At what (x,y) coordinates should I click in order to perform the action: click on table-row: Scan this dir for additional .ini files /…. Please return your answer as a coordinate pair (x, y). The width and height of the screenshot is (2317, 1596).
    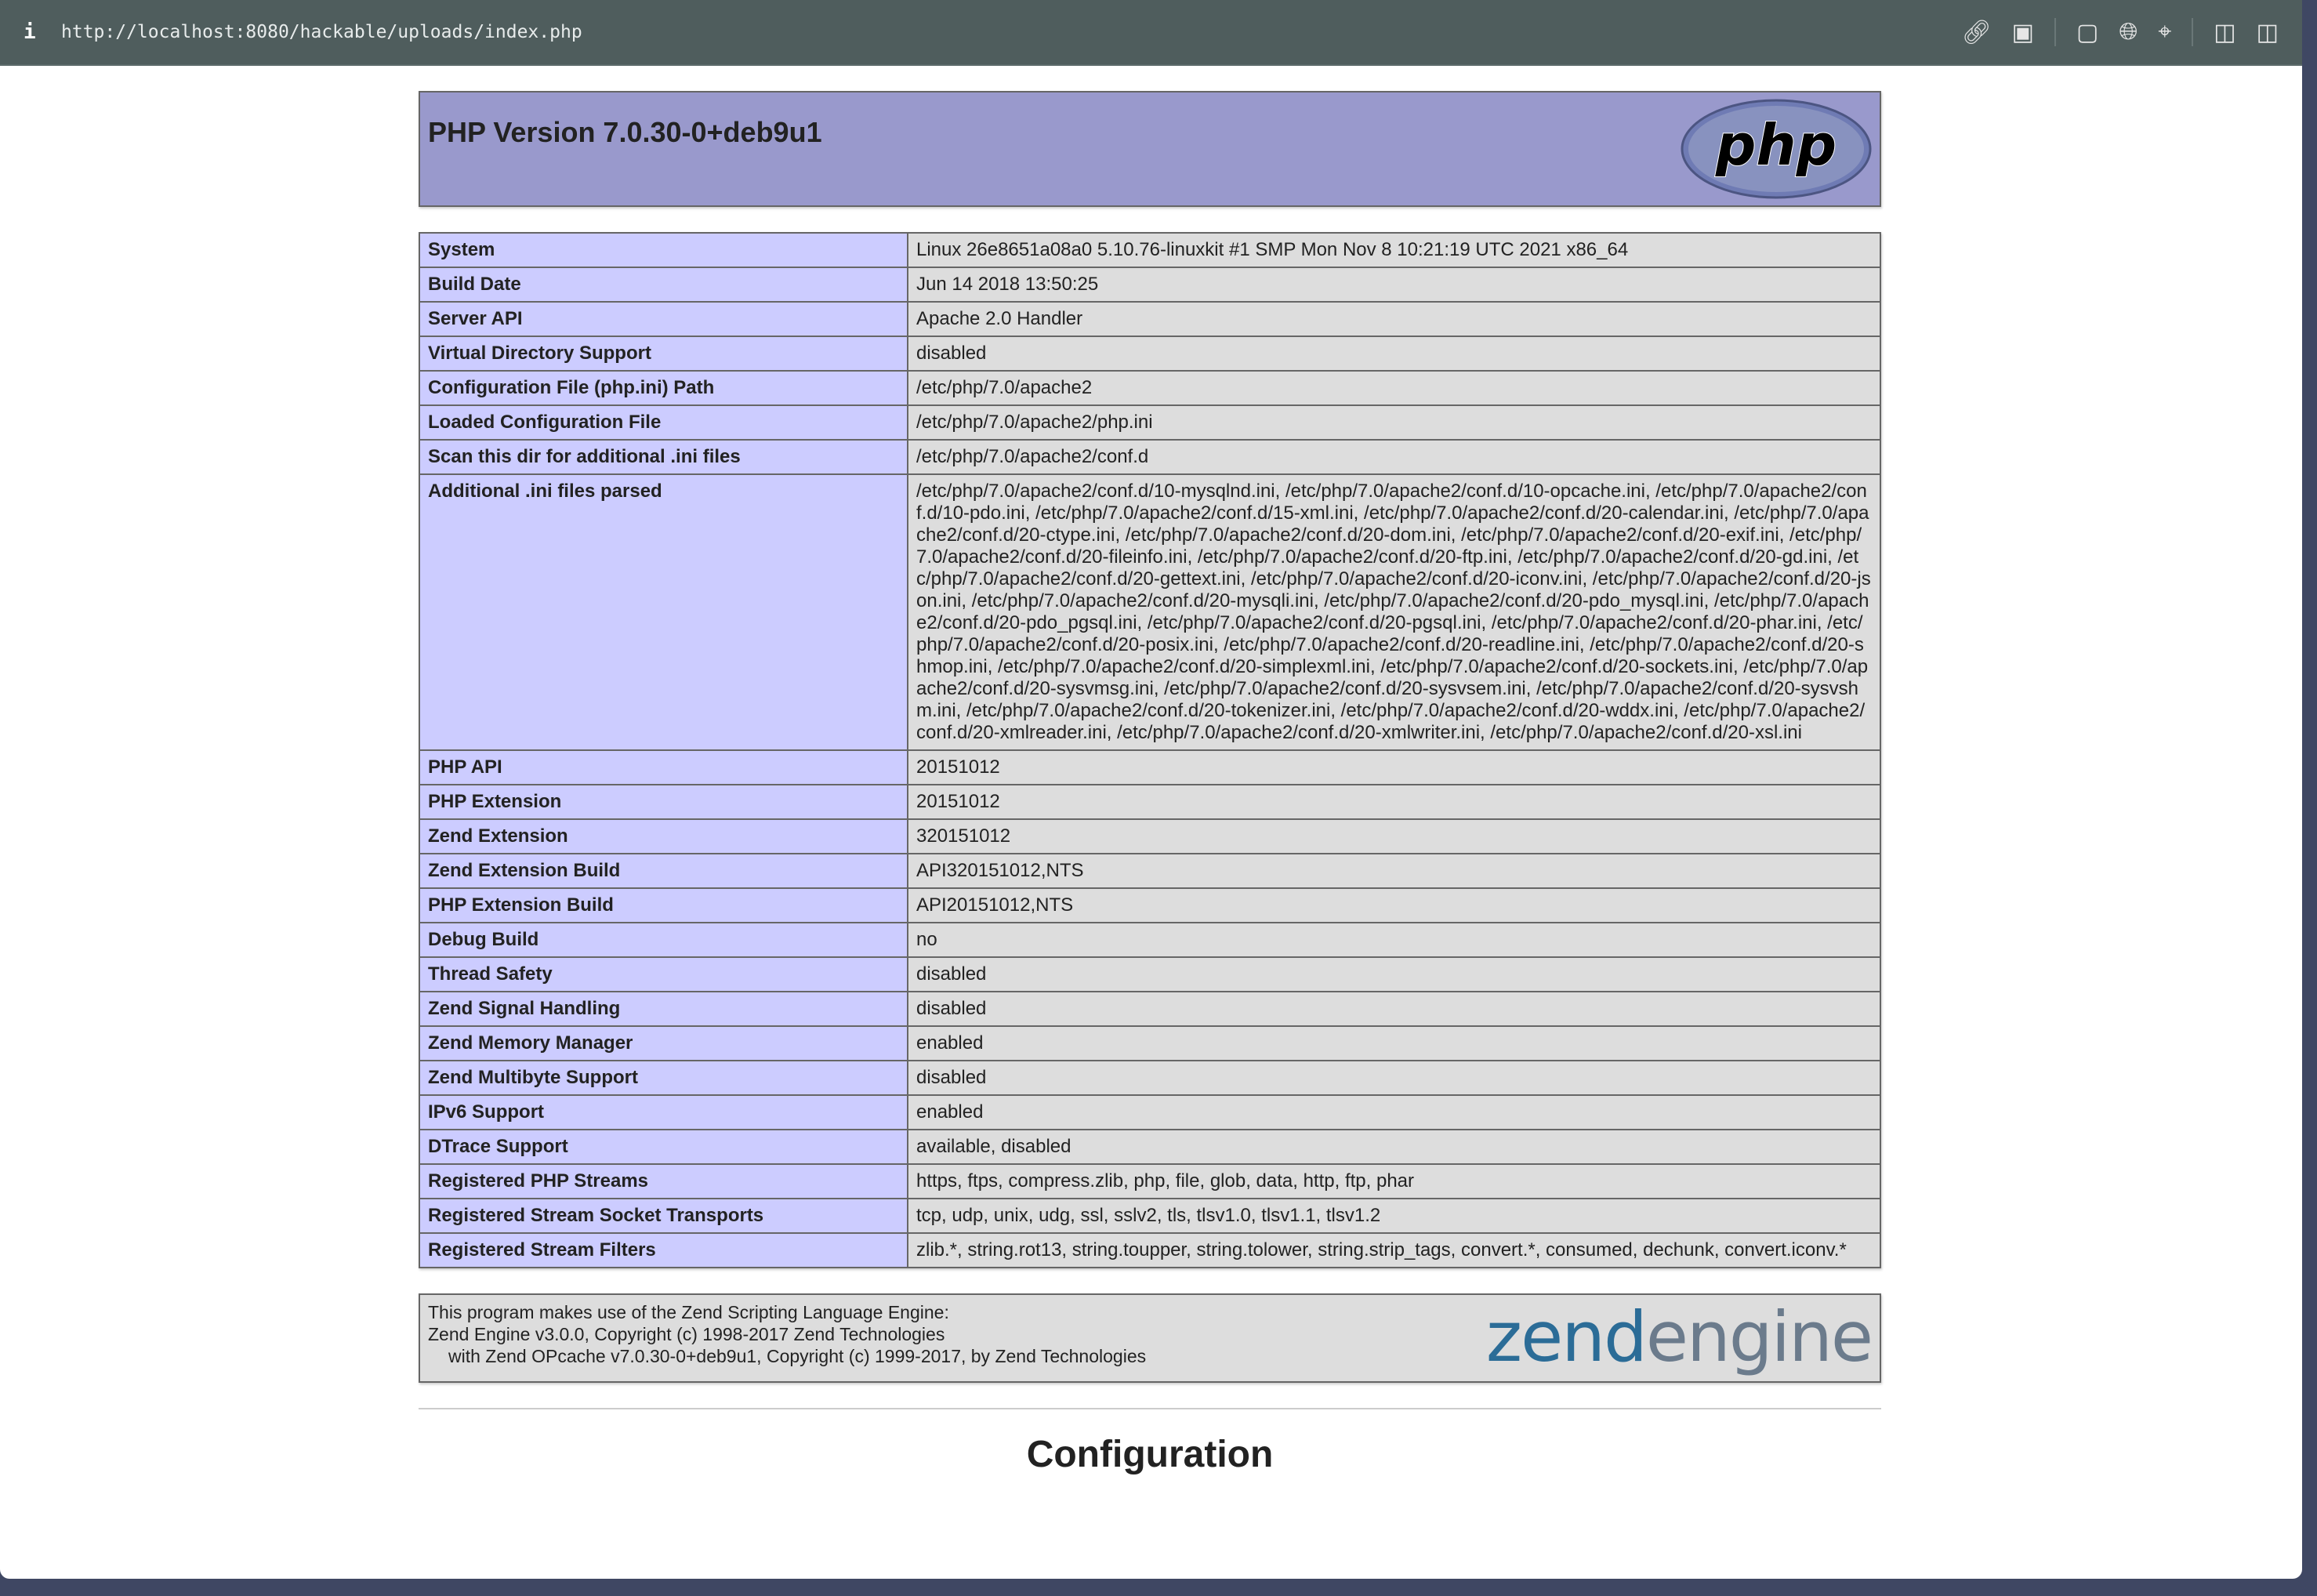
    Looking at the image, I should click on (1150, 457).